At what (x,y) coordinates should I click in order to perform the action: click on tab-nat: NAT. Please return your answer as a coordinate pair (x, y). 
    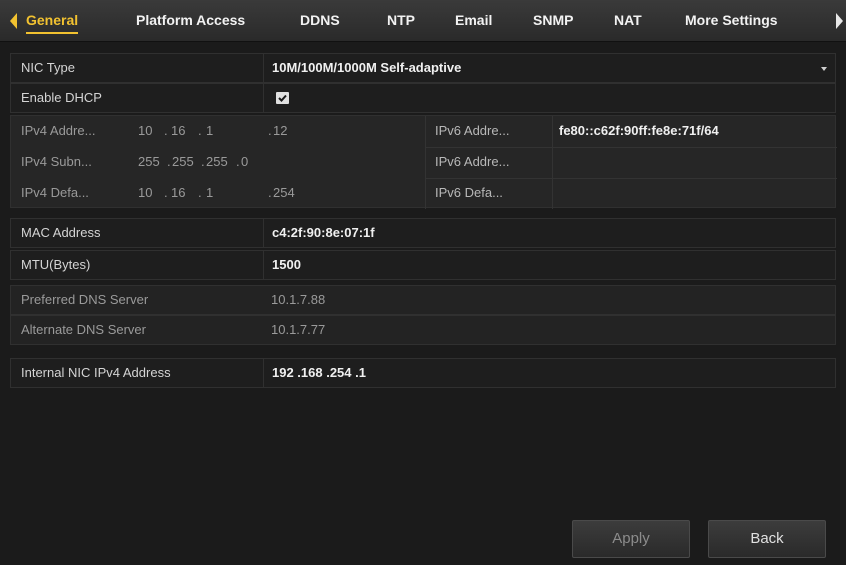
    Looking at the image, I should click on (628, 21).